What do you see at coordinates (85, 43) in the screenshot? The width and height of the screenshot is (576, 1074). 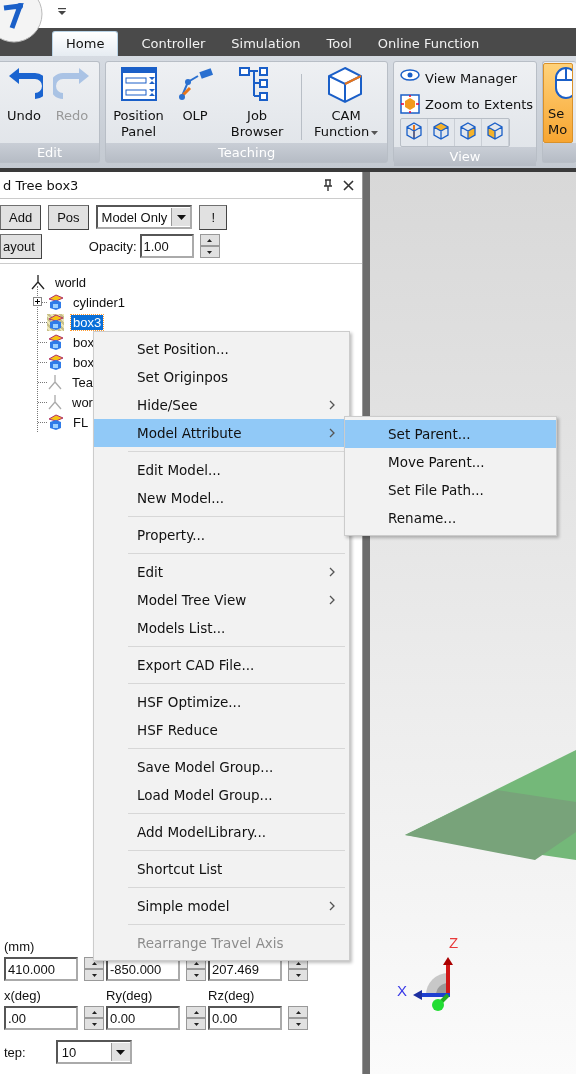 I see `ribbon-tab: Home` at bounding box center [85, 43].